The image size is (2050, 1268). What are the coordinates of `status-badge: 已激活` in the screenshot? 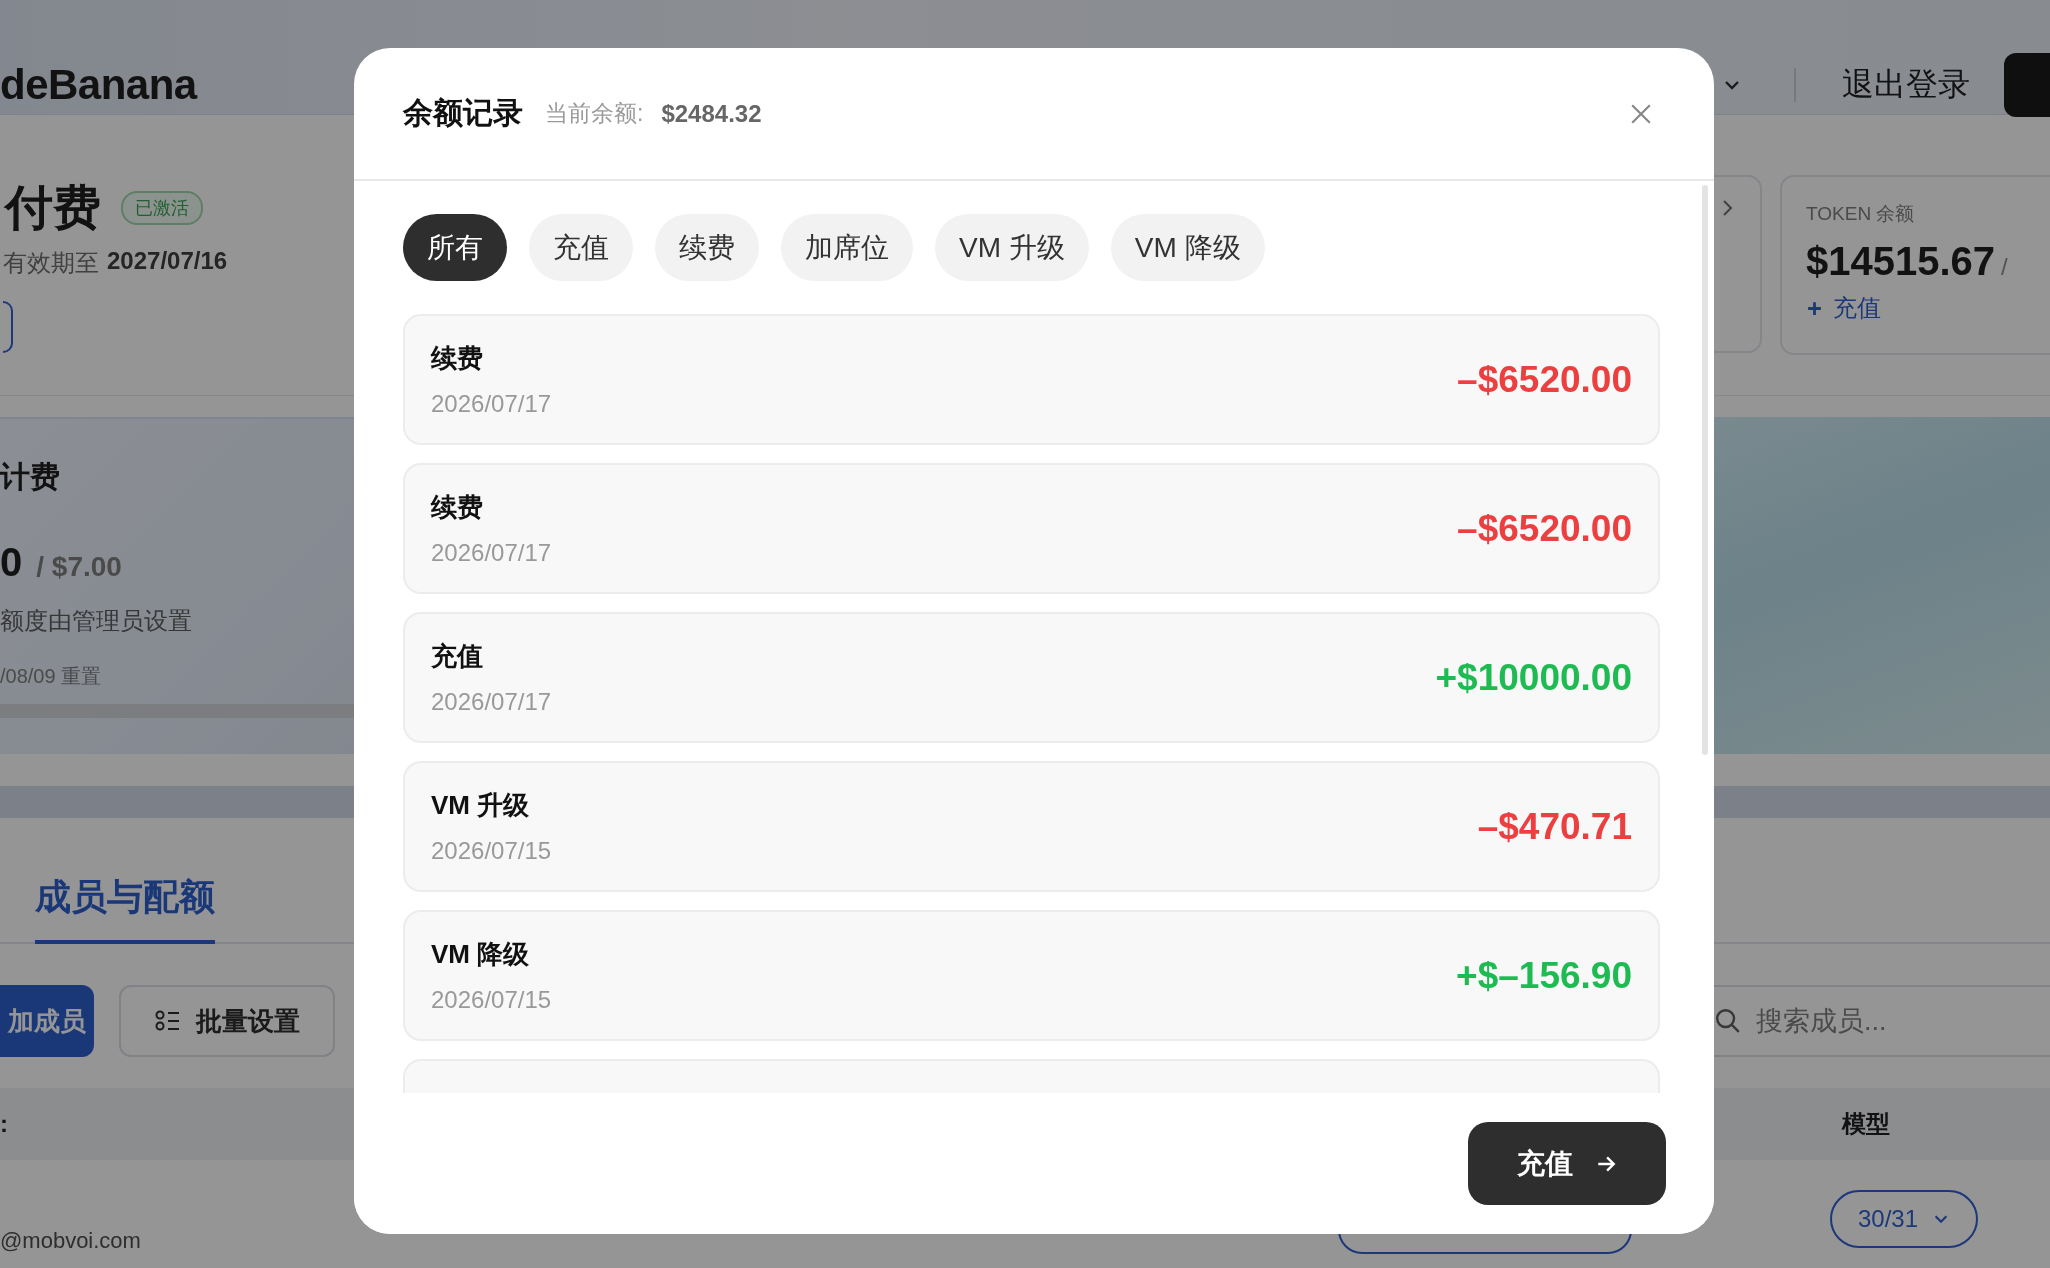 It's located at (162, 208).